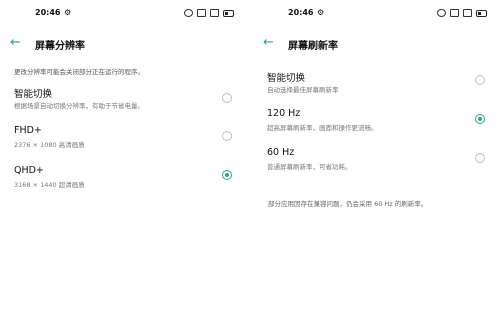 Image resolution: width=499 pixels, height=333 pixels. What do you see at coordinates (123, 44) in the screenshot?
I see `header: ← 屏幕分辨率` at bounding box center [123, 44].